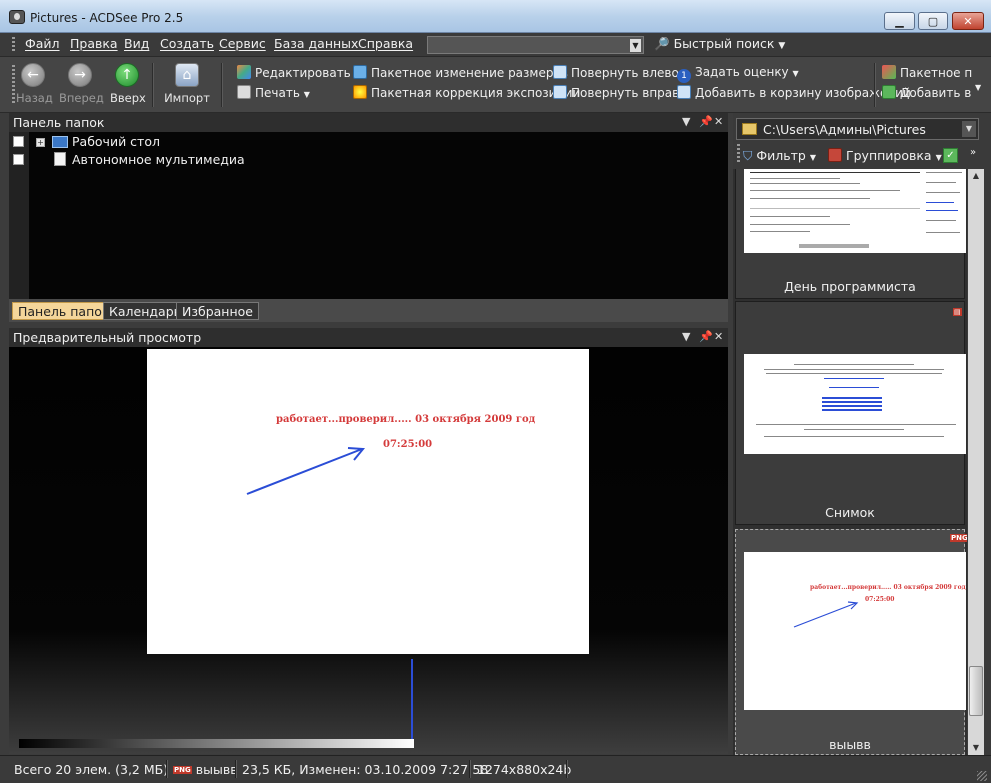 The height and width of the screenshot is (783, 991). What do you see at coordinates (64, 311) in the screenshot?
I see `tab-folders: Панель папок` at bounding box center [64, 311].